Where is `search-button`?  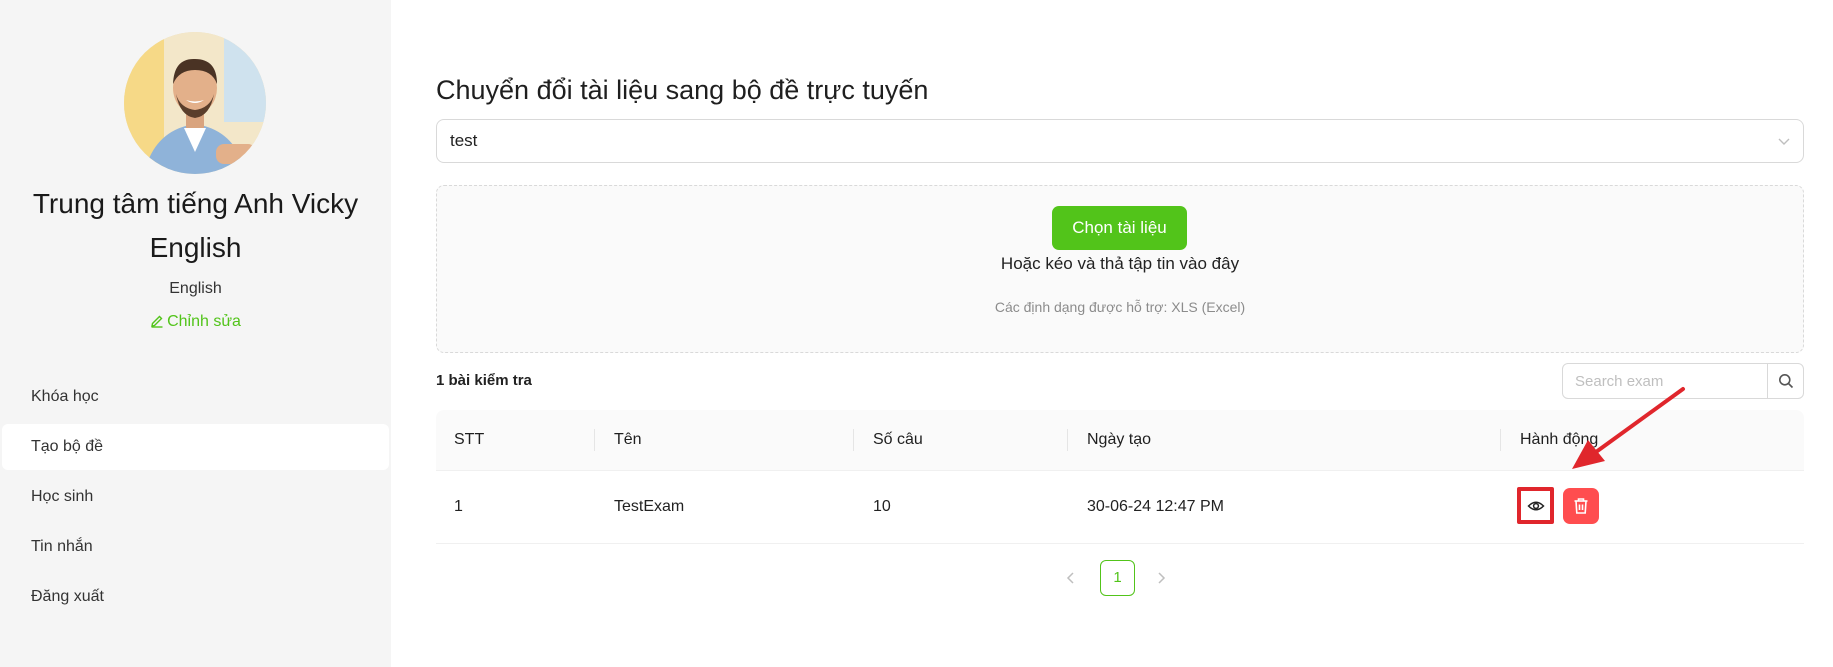 search-button is located at coordinates (1785, 381).